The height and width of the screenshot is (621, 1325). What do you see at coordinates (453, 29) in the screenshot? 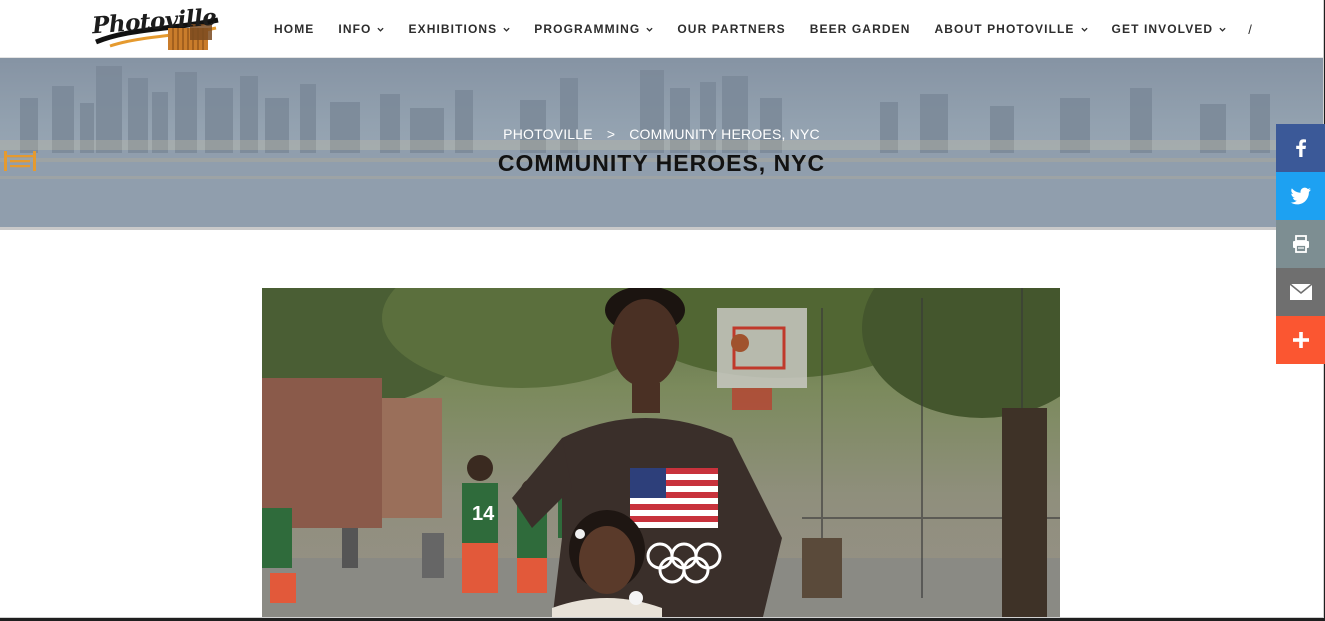
I see `nav-exhibitions-label: EXHIBITIONS` at bounding box center [453, 29].